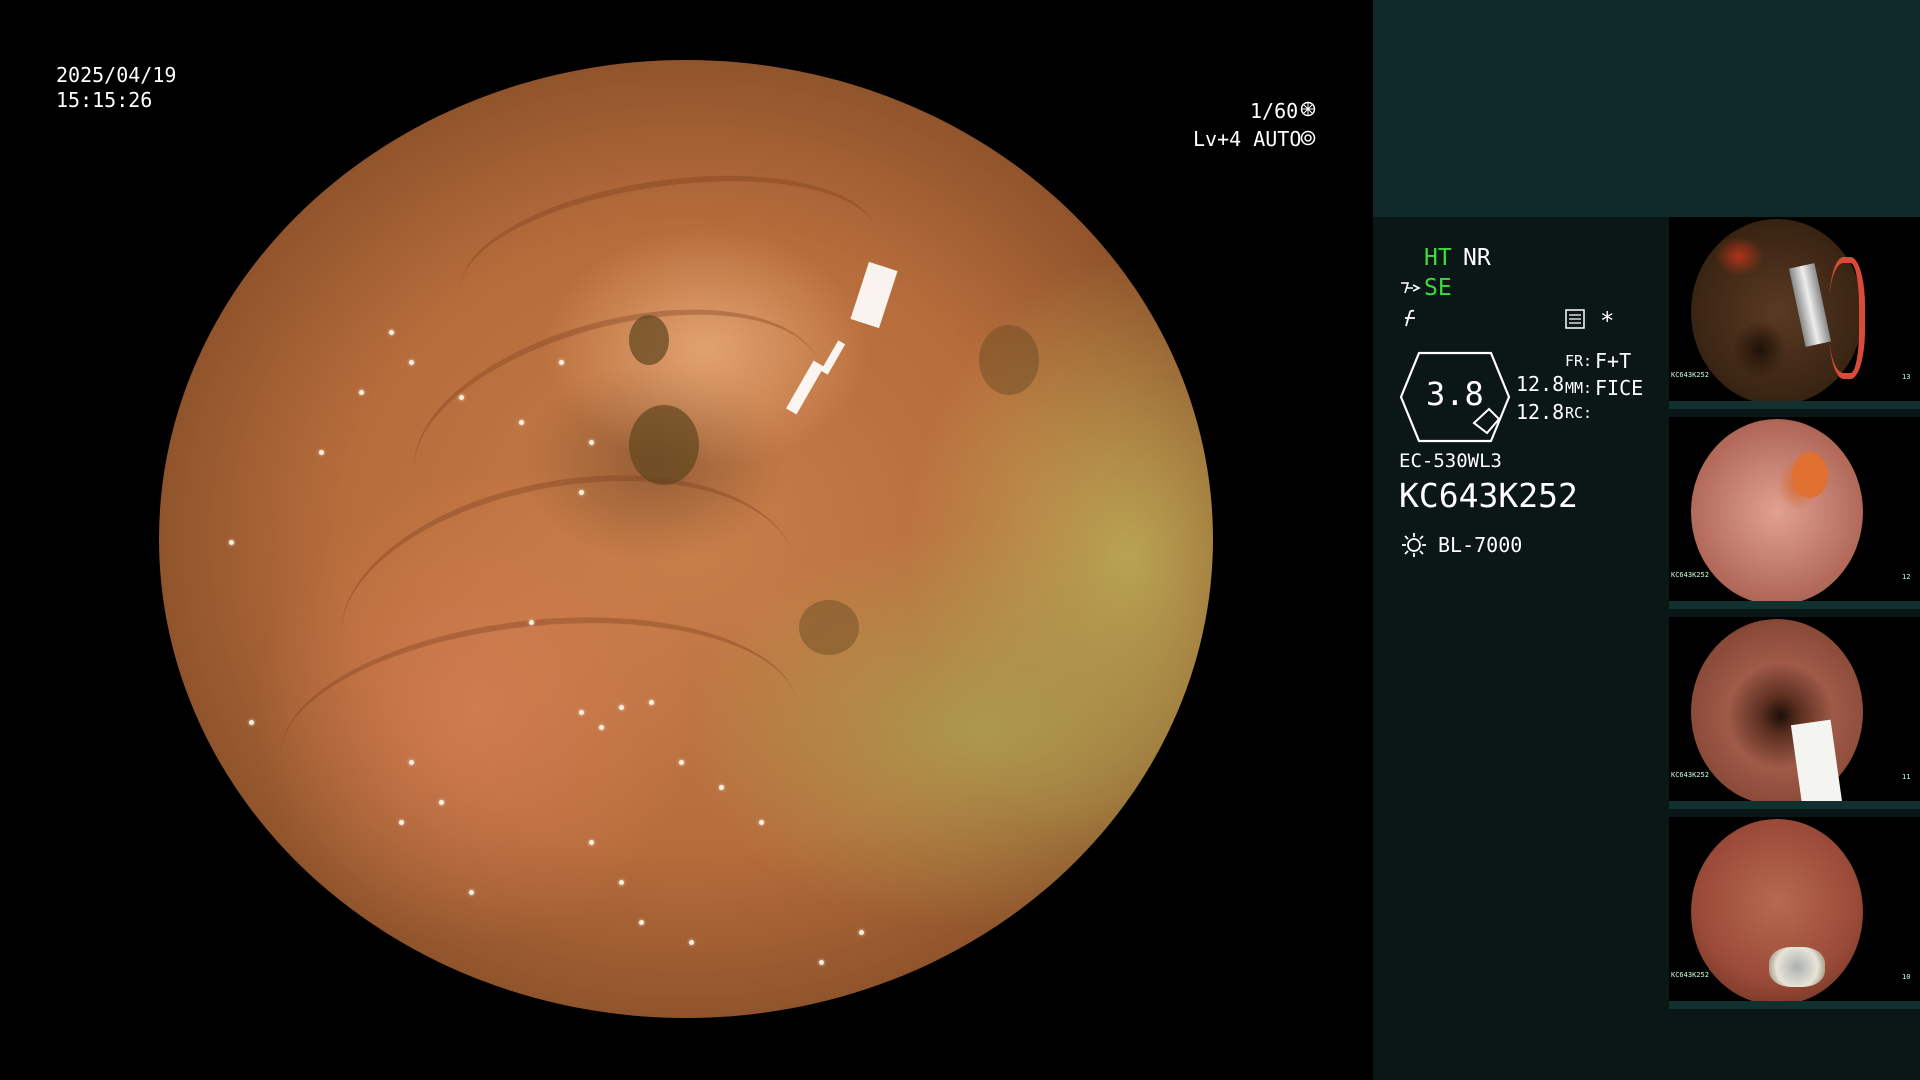 Image resolution: width=1920 pixels, height=1080 pixels. What do you see at coordinates (1906, 977) in the screenshot?
I see `thumbnail-4-number: 10` at bounding box center [1906, 977].